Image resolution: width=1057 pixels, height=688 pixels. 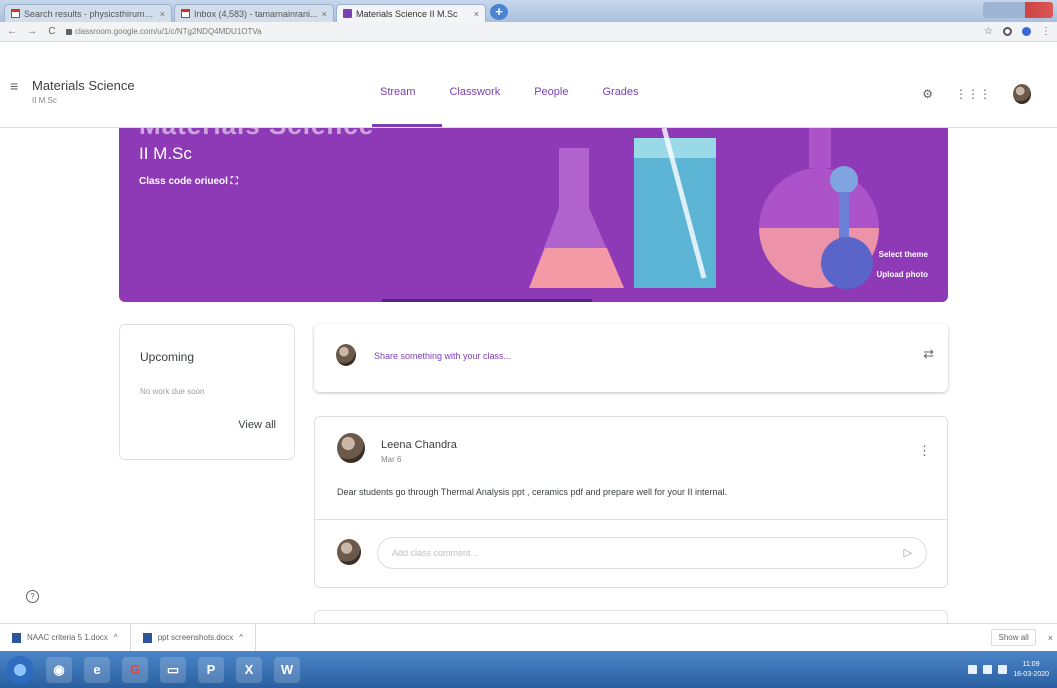 I want to click on forward-arrow-icon: →, so click(x=32, y=31).